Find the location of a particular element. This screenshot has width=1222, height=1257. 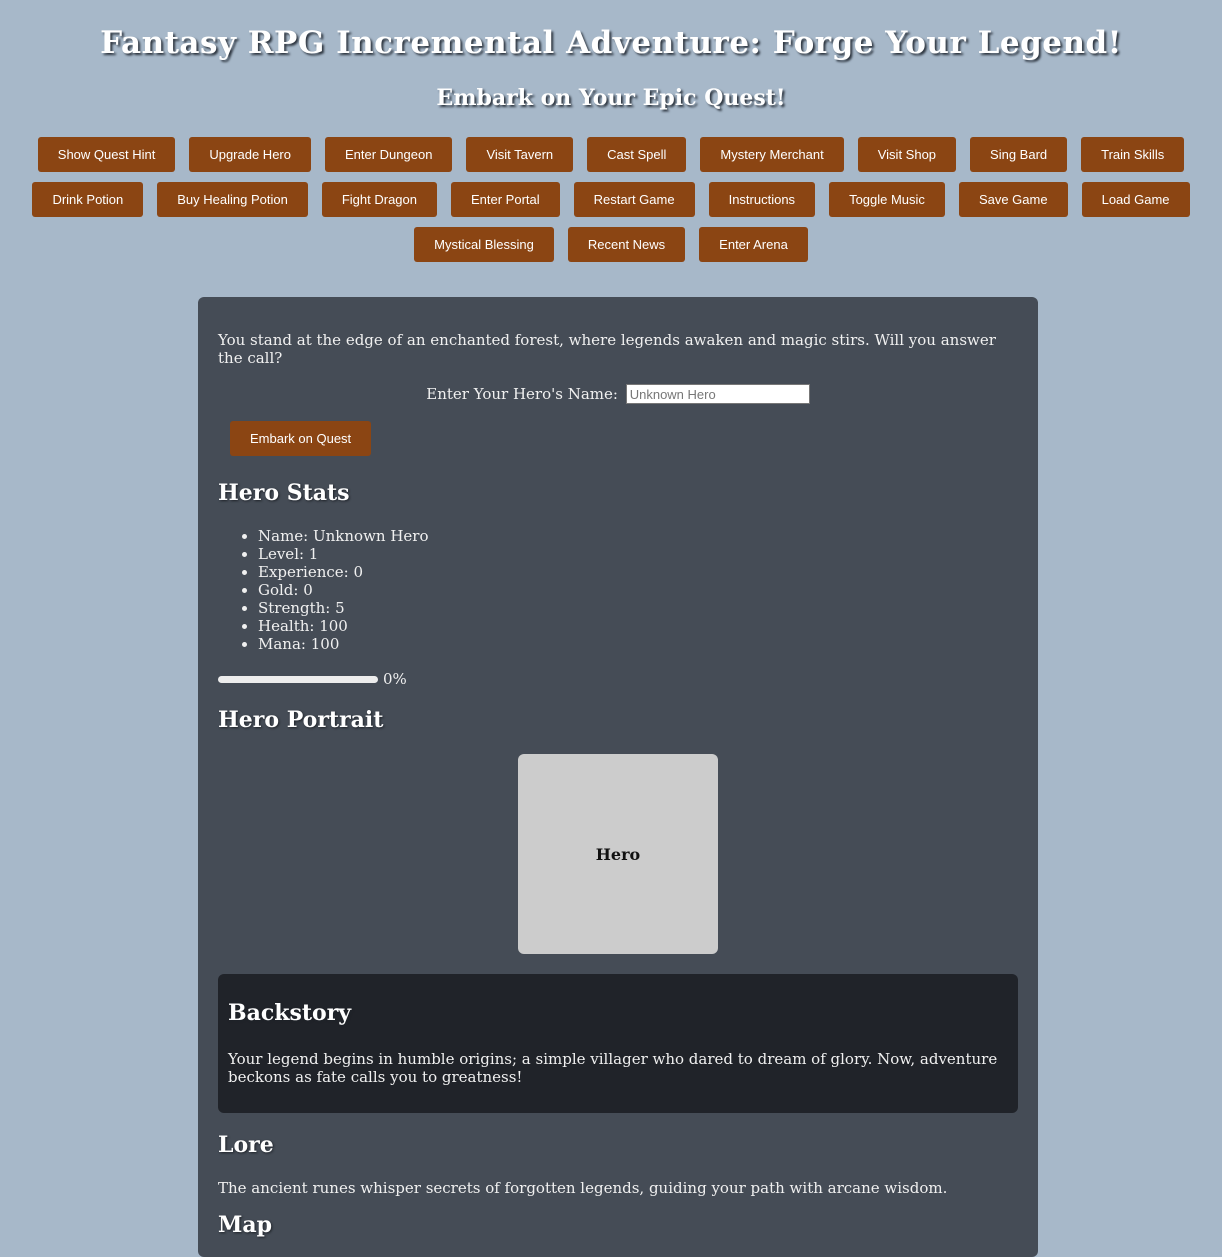

save-game-button: Save Game is located at coordinates (1013, 199).